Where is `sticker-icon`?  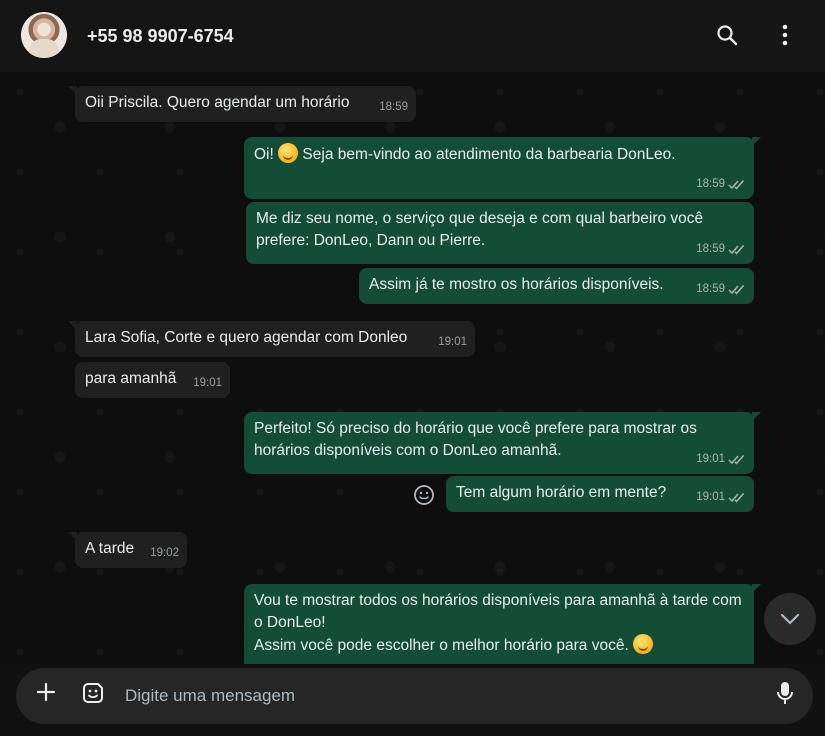
sticker-icon is located at coordinates (93, 693).